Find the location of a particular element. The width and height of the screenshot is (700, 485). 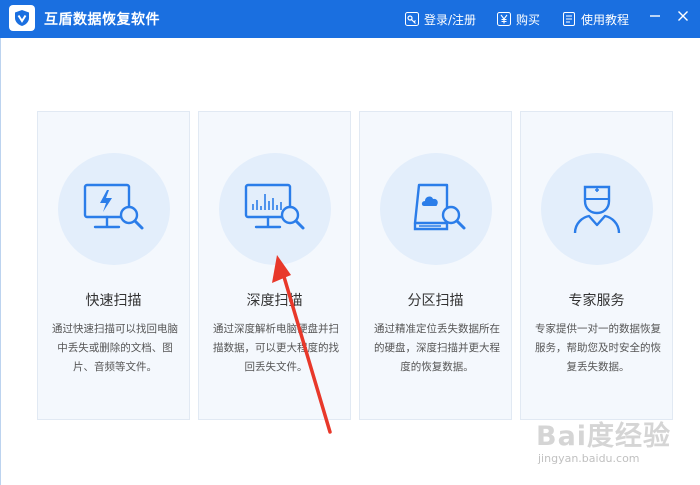

doctor-icon is located at coordinates (597, 209).